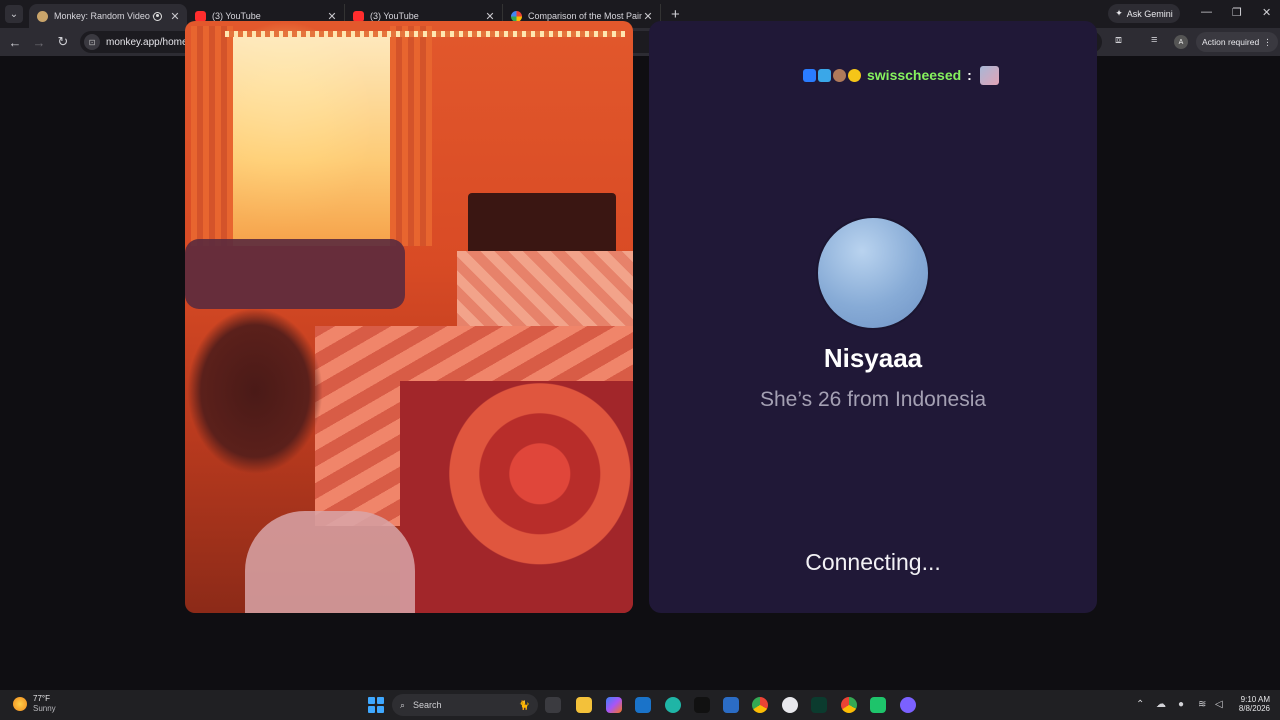 This screenshot has width=1280, height=720. I want to click on monkey-favicon-icon, so click(42, 16).